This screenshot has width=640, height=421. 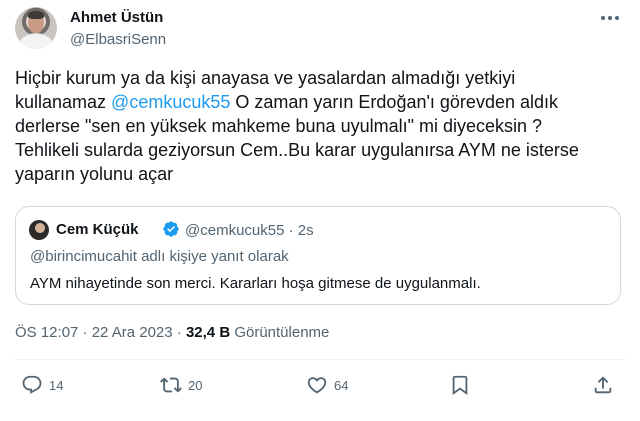 I want to click on like-button: 64, so click(x=327, y=385).